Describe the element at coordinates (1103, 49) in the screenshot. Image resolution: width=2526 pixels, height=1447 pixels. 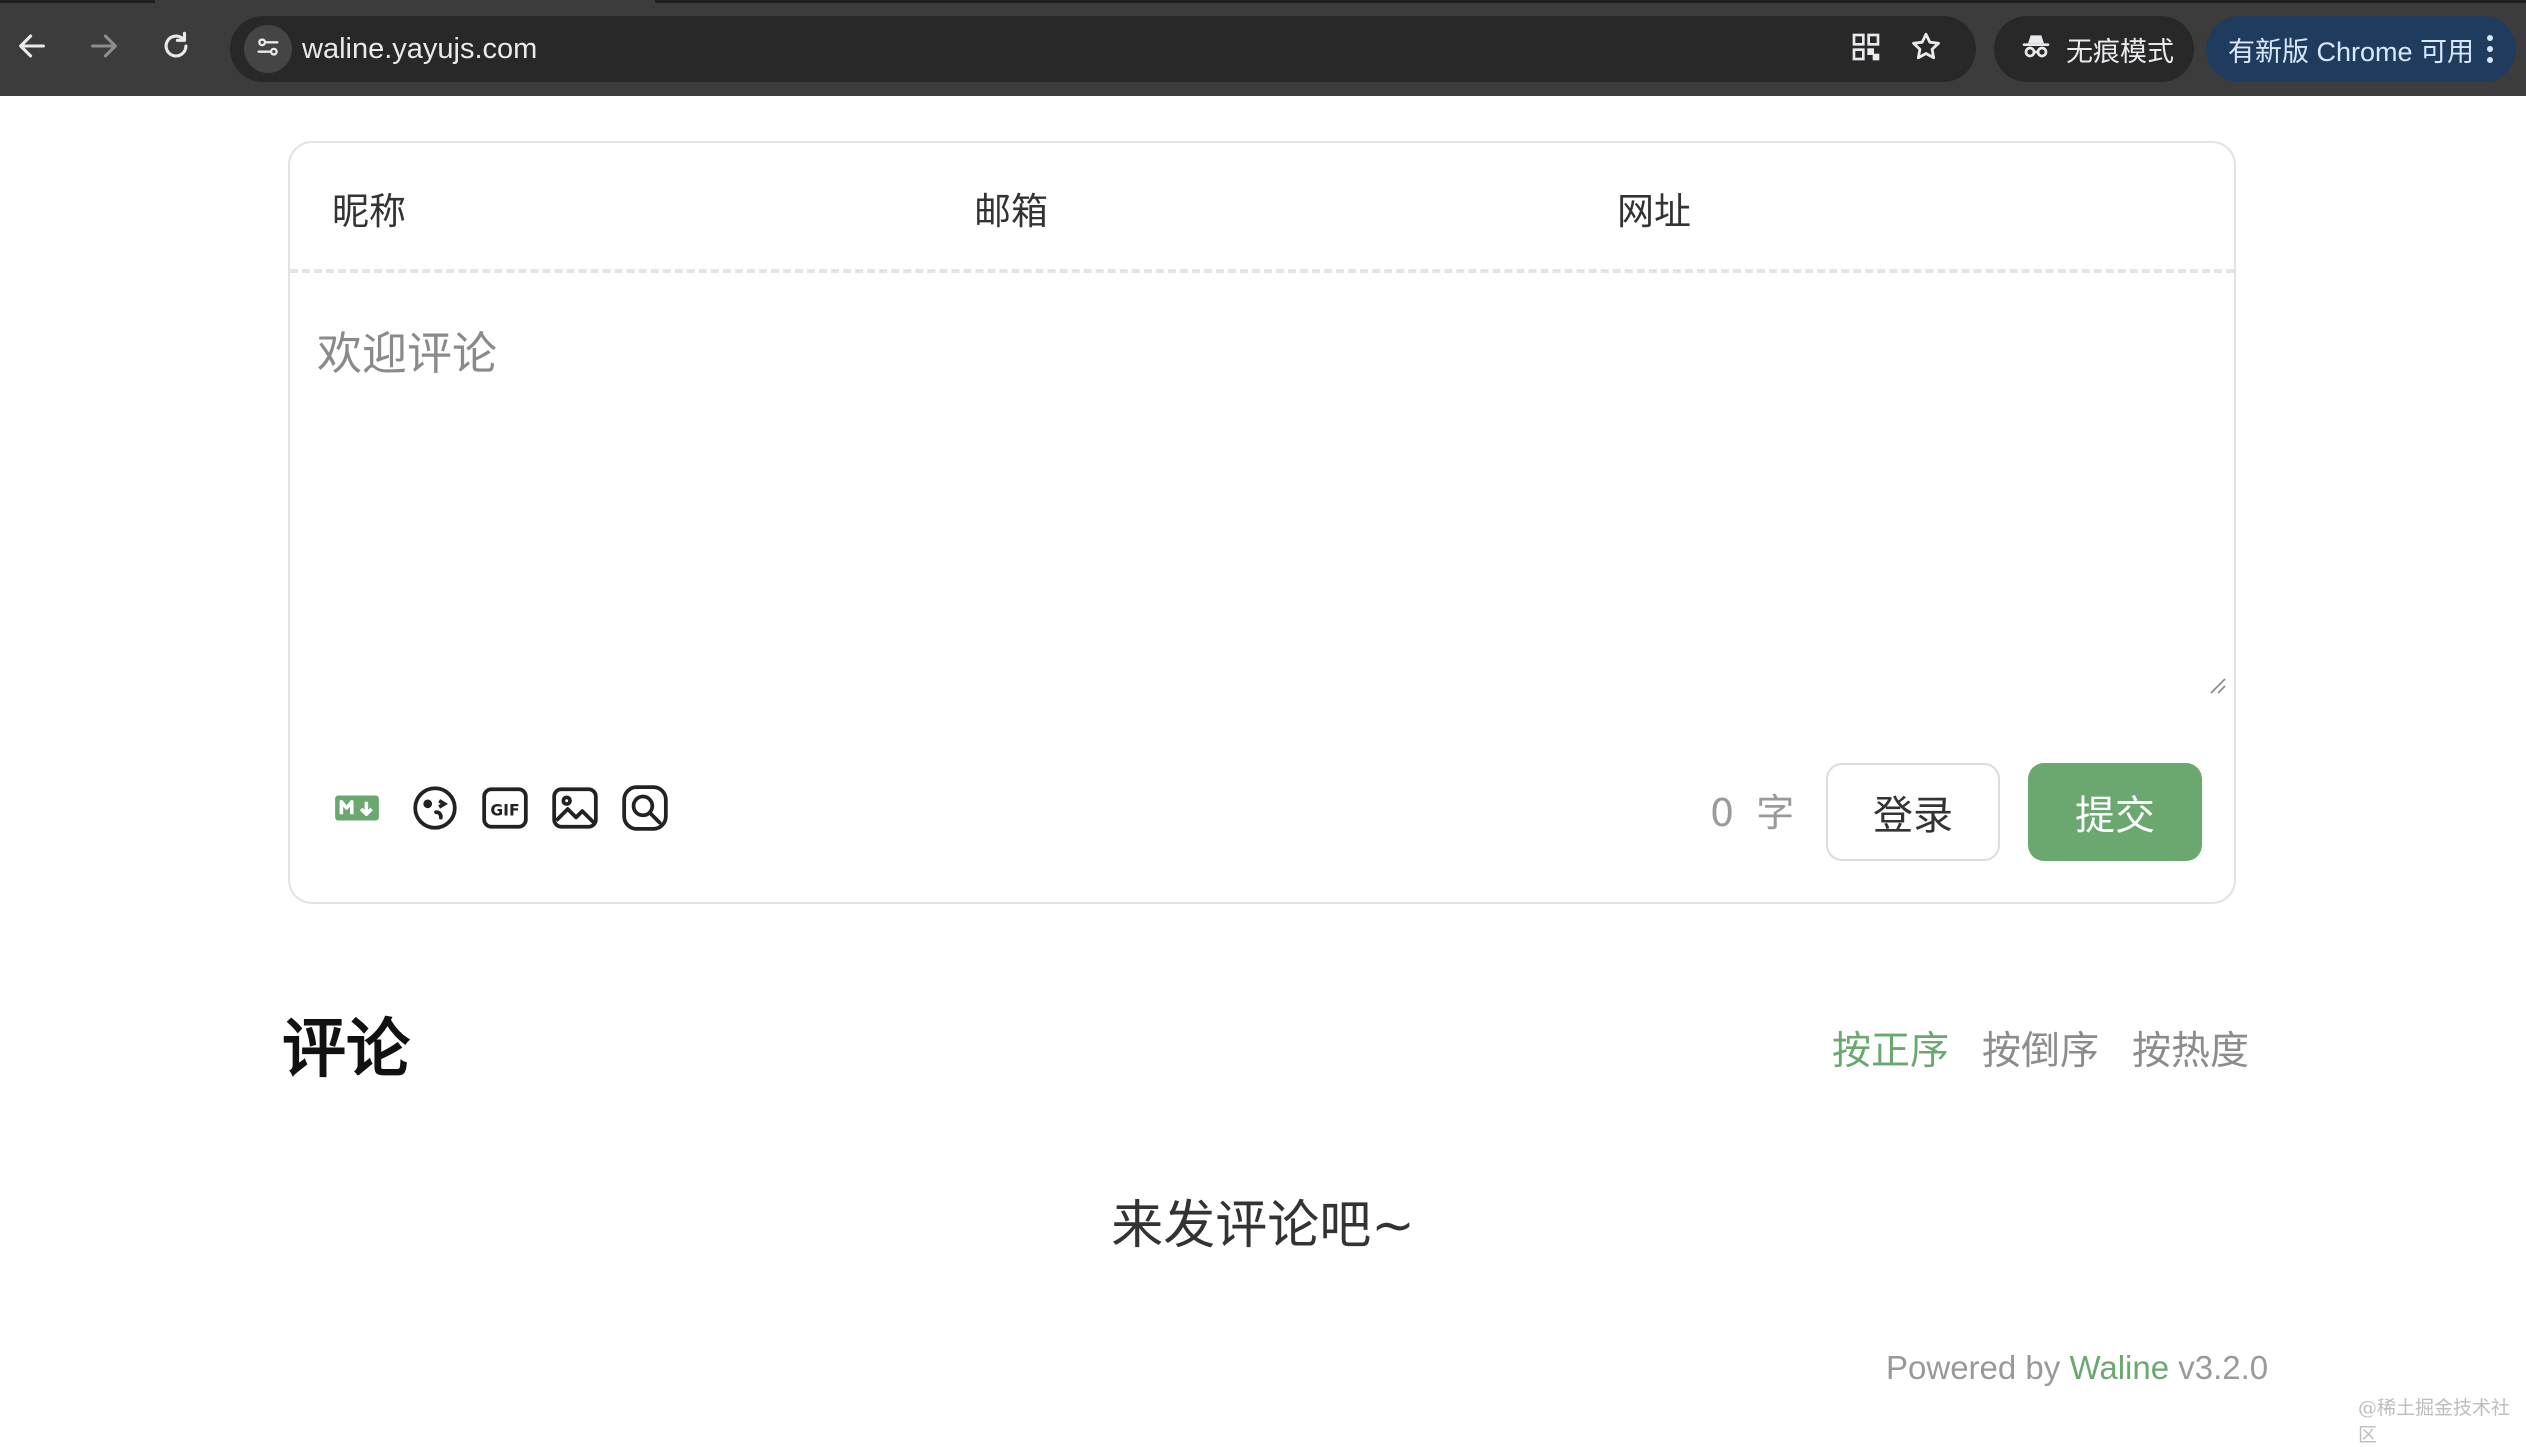
I see `address-bar: waline.yayujs.com` at that location.